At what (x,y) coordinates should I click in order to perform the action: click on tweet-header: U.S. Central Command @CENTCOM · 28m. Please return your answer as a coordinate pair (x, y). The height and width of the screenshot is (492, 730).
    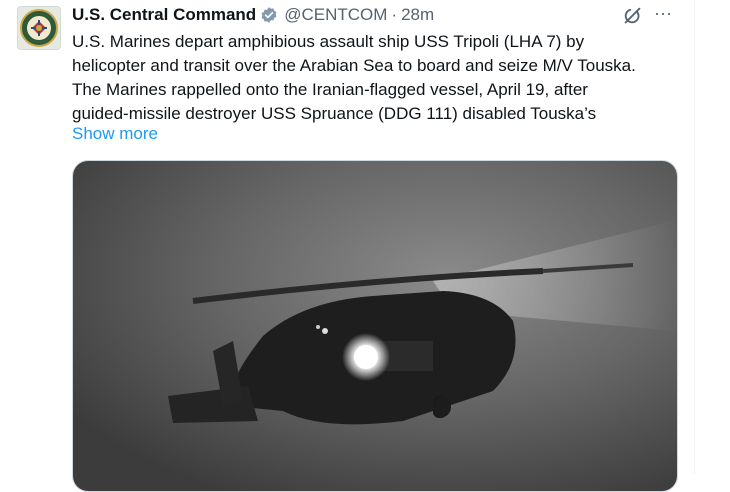
    Looking at the image, I should click on (253, 15).